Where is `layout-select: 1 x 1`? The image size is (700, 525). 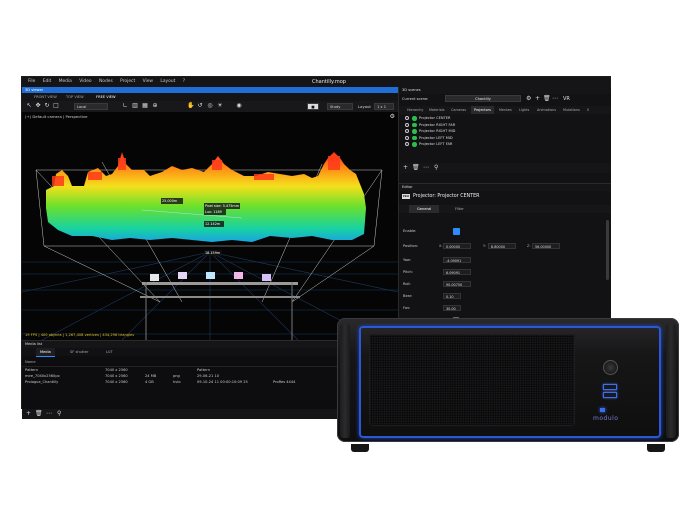
layout-select: 1 x 1 is located at coordinates (384, 106).